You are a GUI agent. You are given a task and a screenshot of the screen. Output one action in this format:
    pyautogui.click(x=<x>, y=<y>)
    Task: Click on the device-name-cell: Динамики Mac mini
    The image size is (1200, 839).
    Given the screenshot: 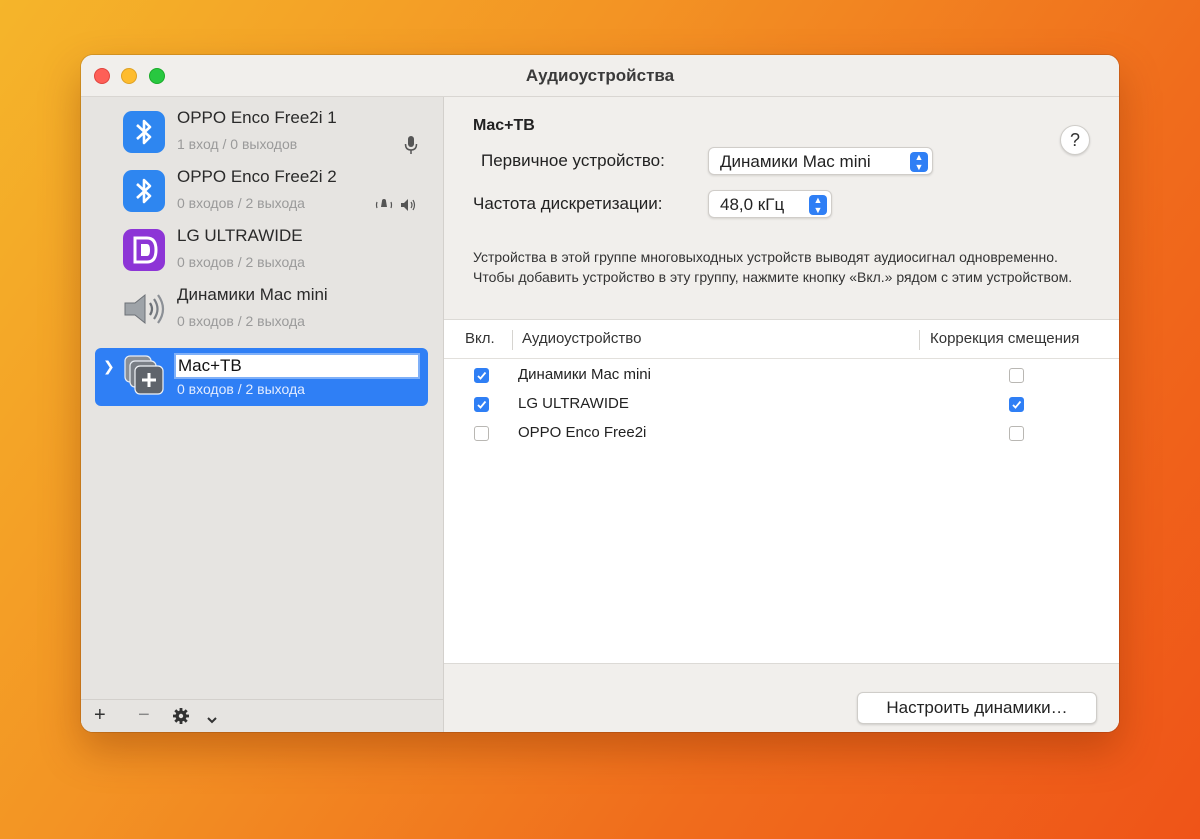 What is the action you would take?
    pyautogui.click(x=584, y=374)
    